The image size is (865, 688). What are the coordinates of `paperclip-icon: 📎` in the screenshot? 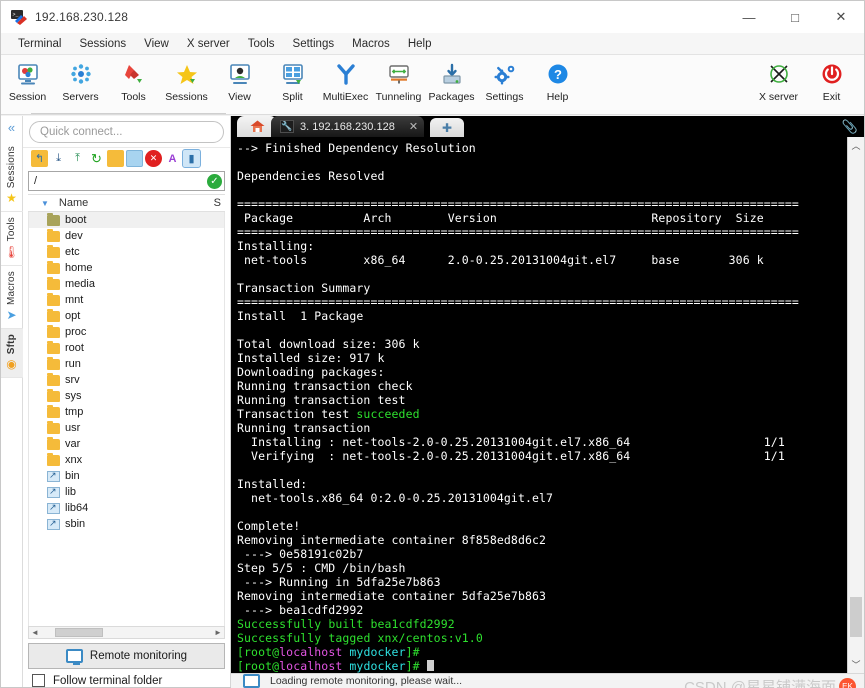 It's located at (850, 127).